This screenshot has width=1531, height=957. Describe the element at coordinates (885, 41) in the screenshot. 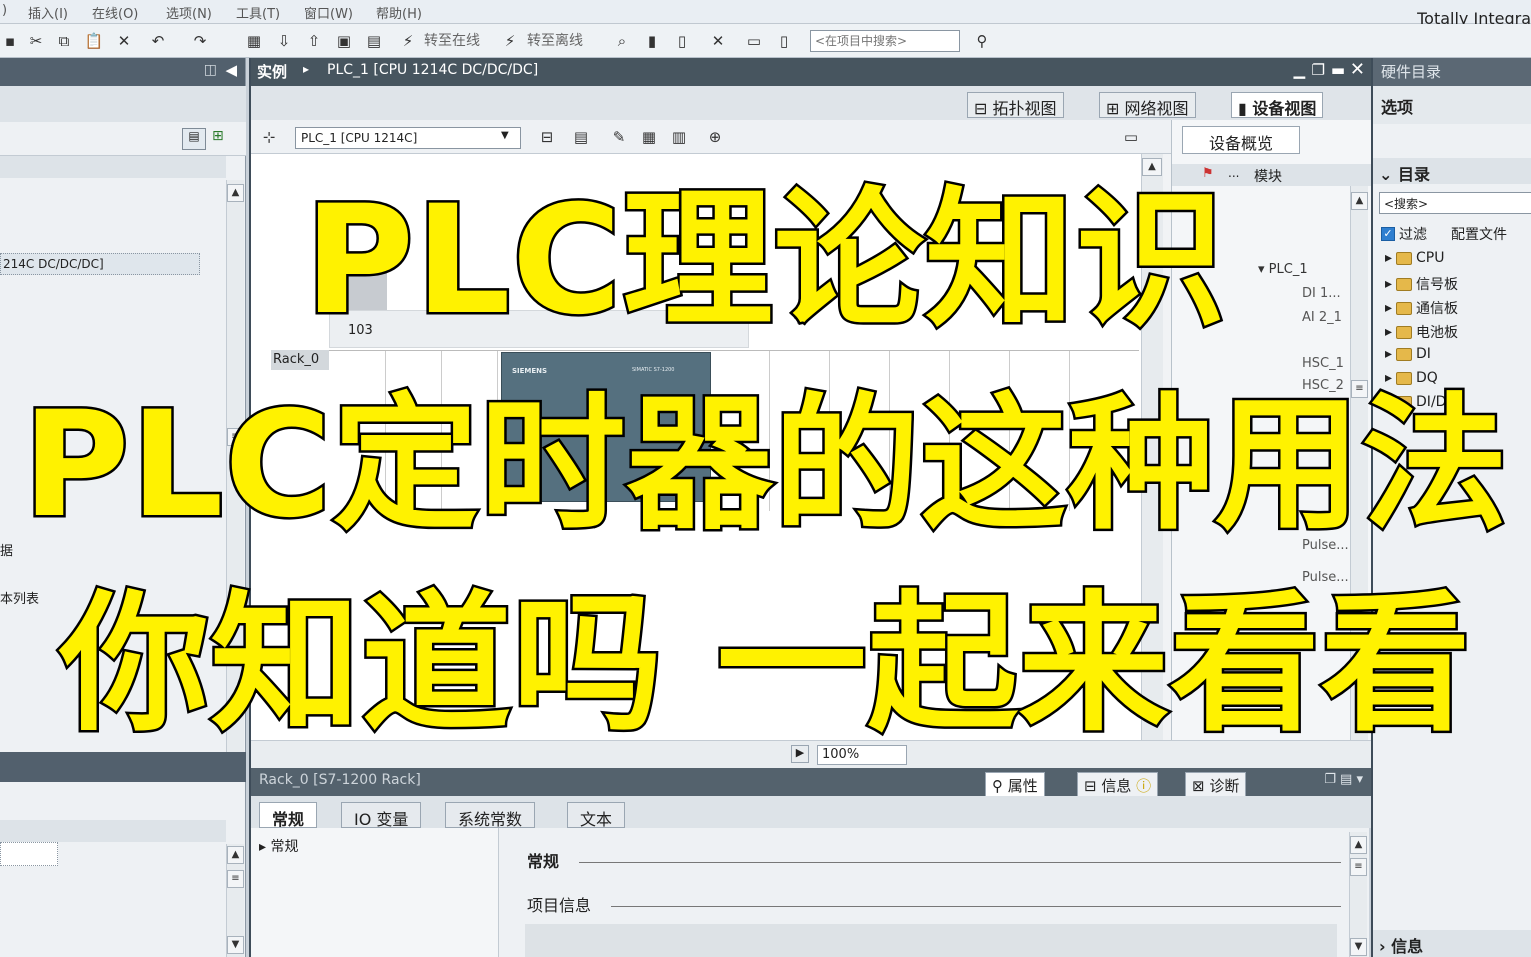

I see `project-search-input` at that location.